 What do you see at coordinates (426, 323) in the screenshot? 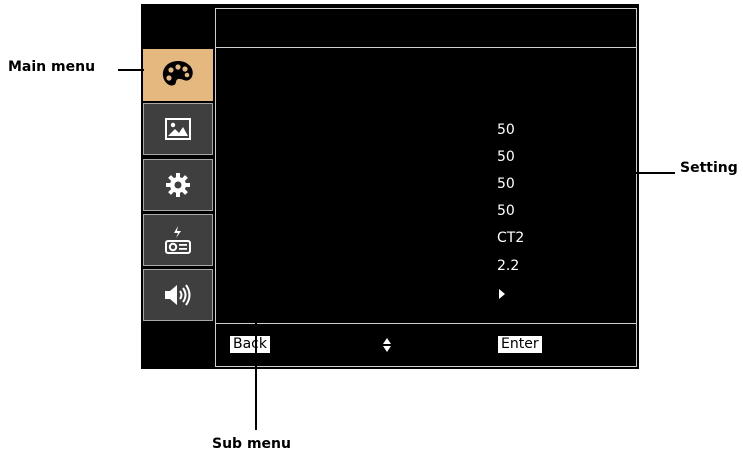
I see `footer-divider` at bounding box center [426, 323].